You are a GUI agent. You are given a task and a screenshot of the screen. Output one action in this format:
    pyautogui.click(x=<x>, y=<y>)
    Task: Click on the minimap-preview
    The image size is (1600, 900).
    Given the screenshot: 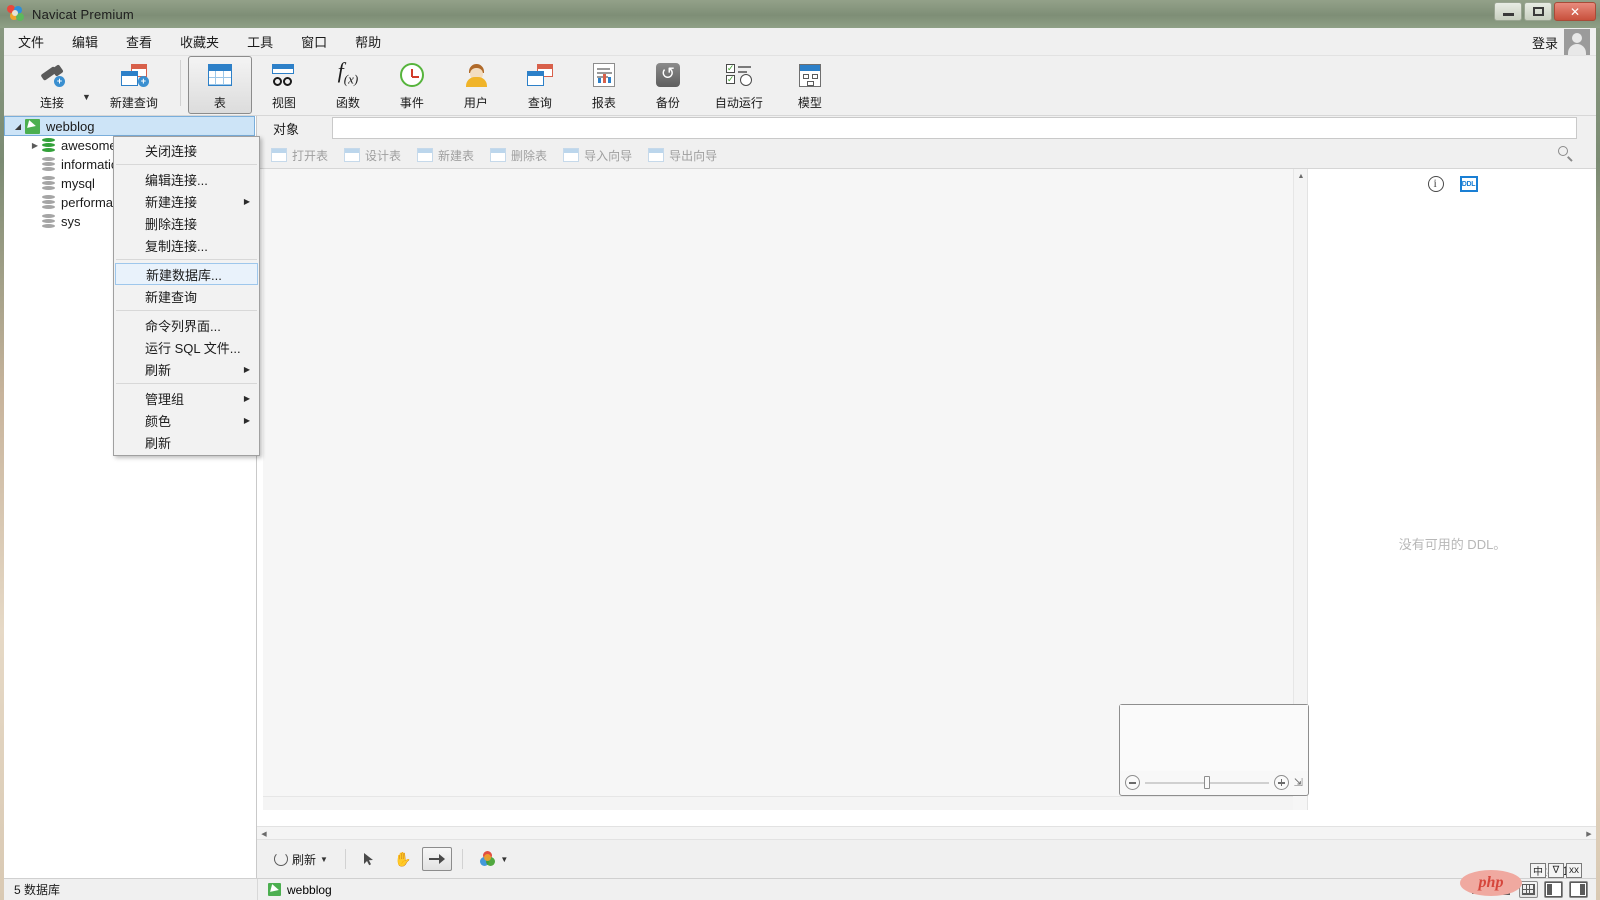 What is the action you would take?
    pyautogui.click(x=1214, y=738)
    